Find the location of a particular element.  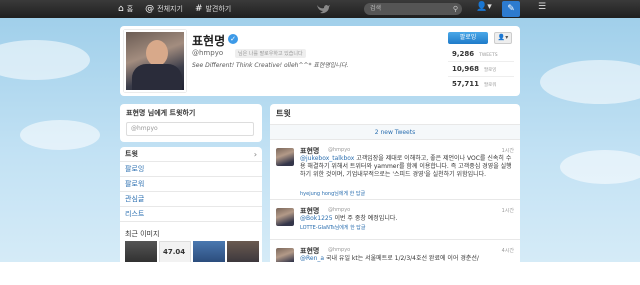

profile-avatar is located at coordinates (155, 61).